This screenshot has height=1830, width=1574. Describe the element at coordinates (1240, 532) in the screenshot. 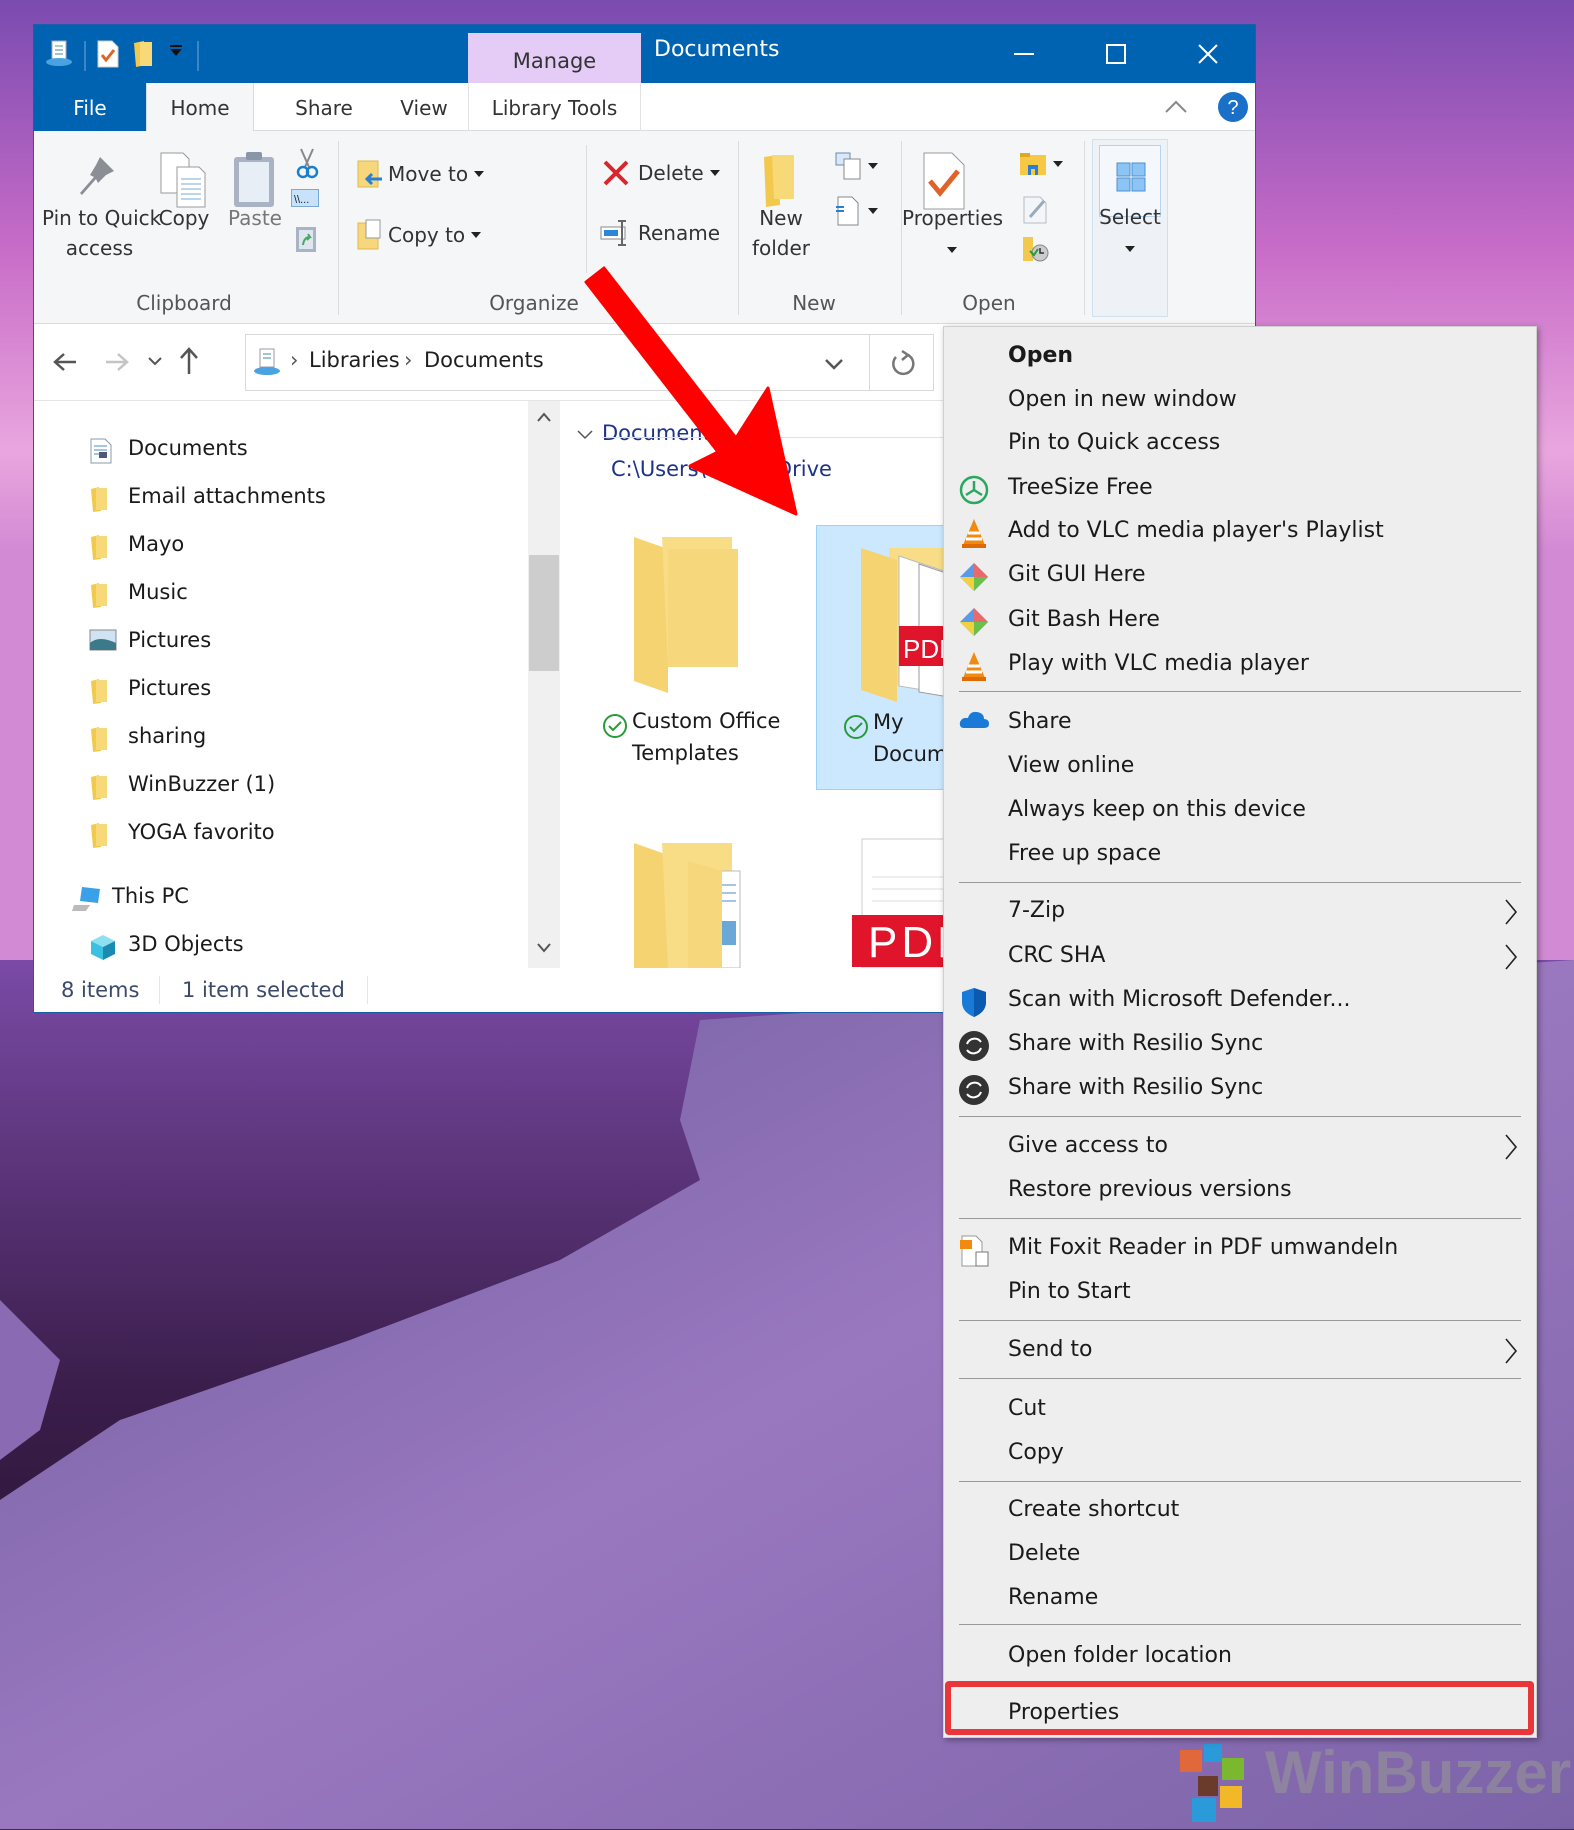

I see `context-menu-item: Add to VLC media player's Playlist` at that location.